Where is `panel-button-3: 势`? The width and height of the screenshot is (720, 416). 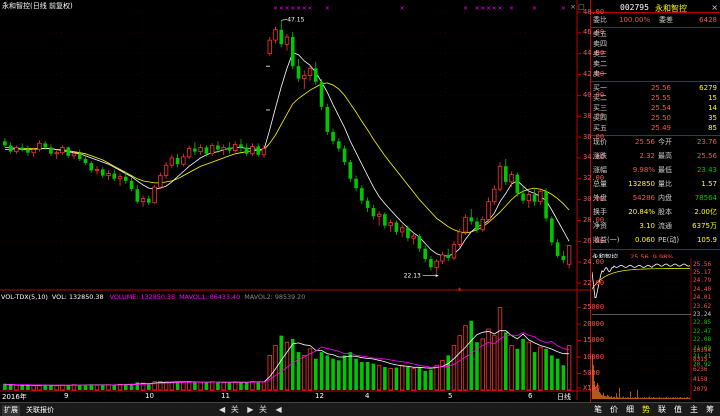
panel-button-3: 势 is located at coordinates (646, 409).